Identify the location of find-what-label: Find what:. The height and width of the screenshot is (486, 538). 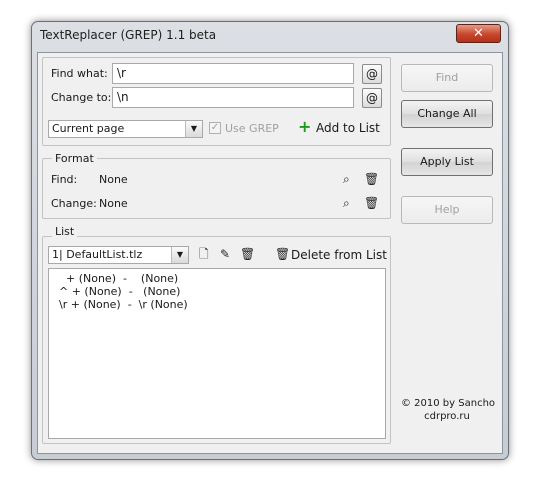
(79, 73).